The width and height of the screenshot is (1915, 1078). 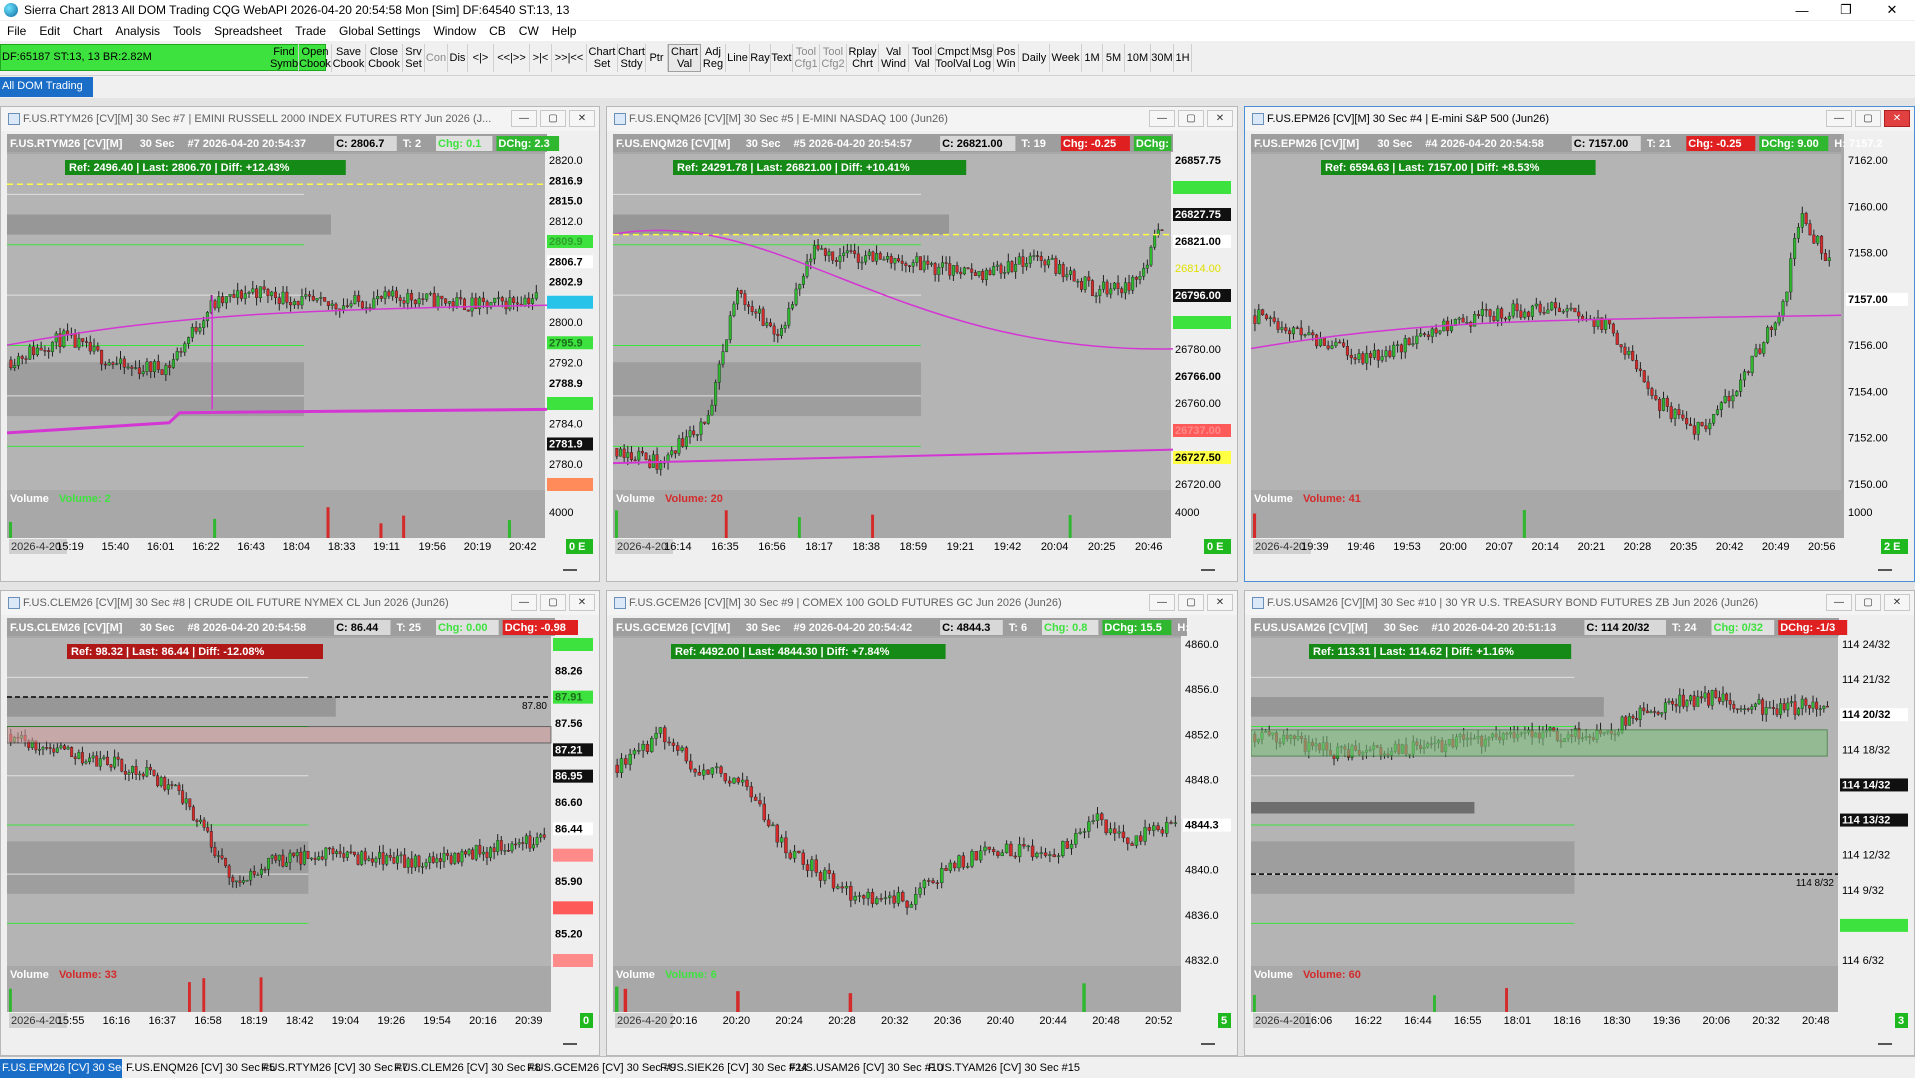 I want to click on find-symb-button: Find Symb, so click(x=284, y=58).